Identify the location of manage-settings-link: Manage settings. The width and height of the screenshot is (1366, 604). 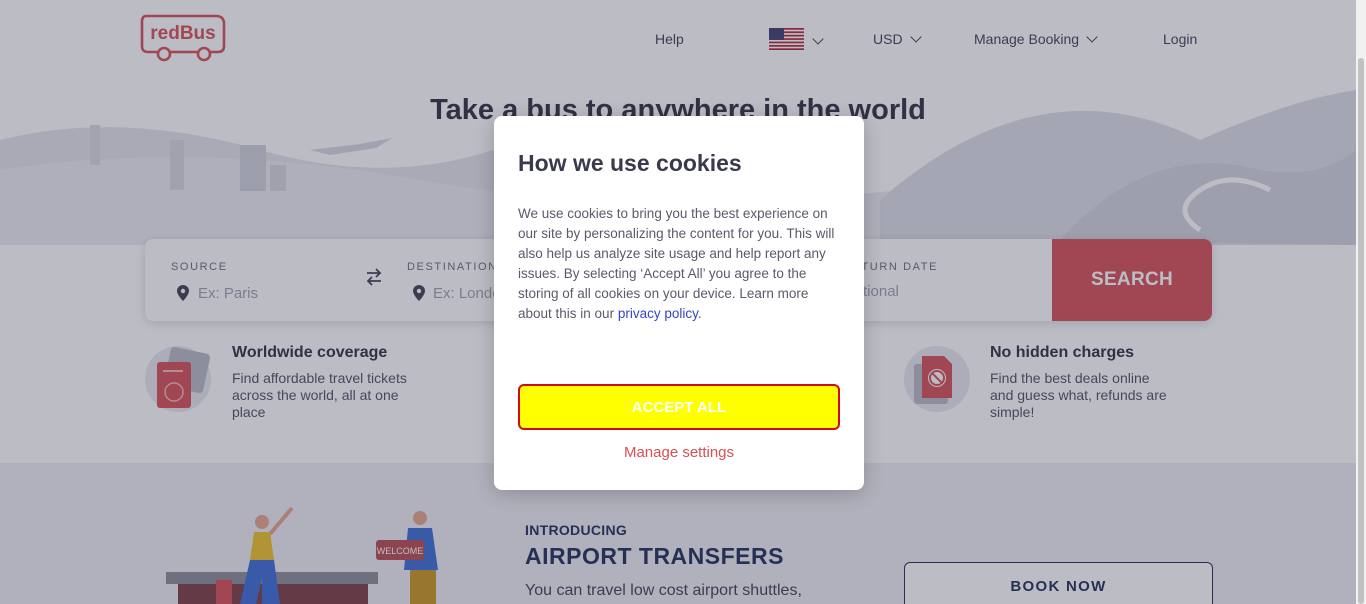
(679, 452).